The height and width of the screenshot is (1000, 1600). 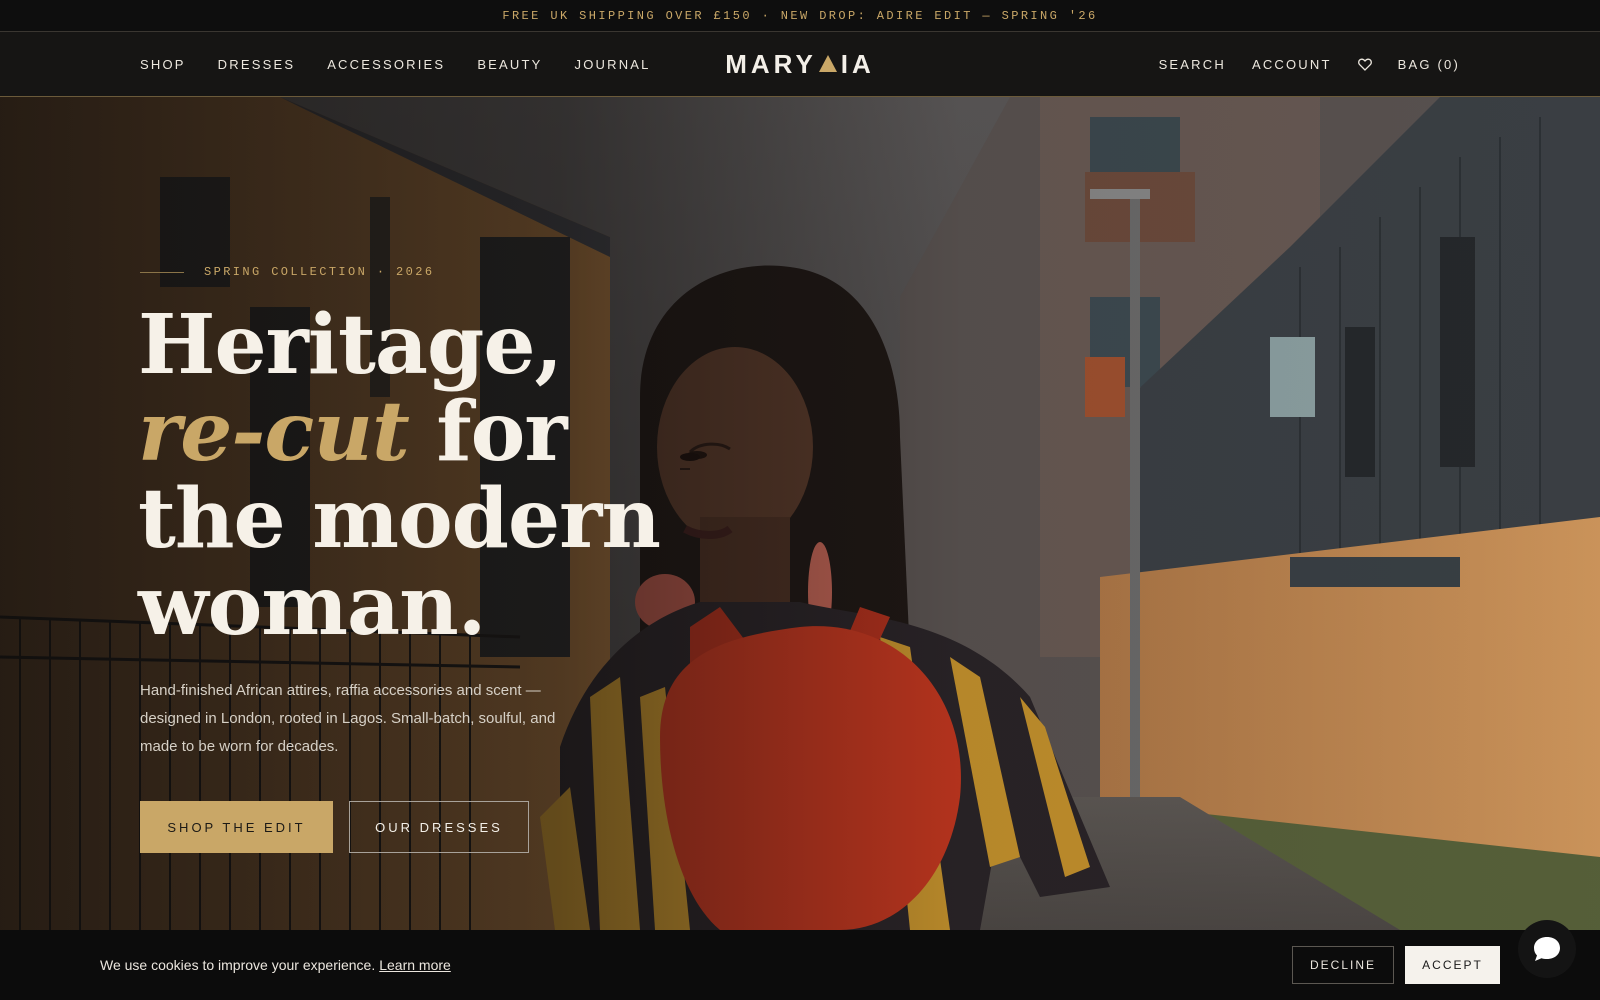 What do you see at coordinates (162, 272) in the screenshot?
I see `eyebrow-rule` at bounding box center [162, 272].